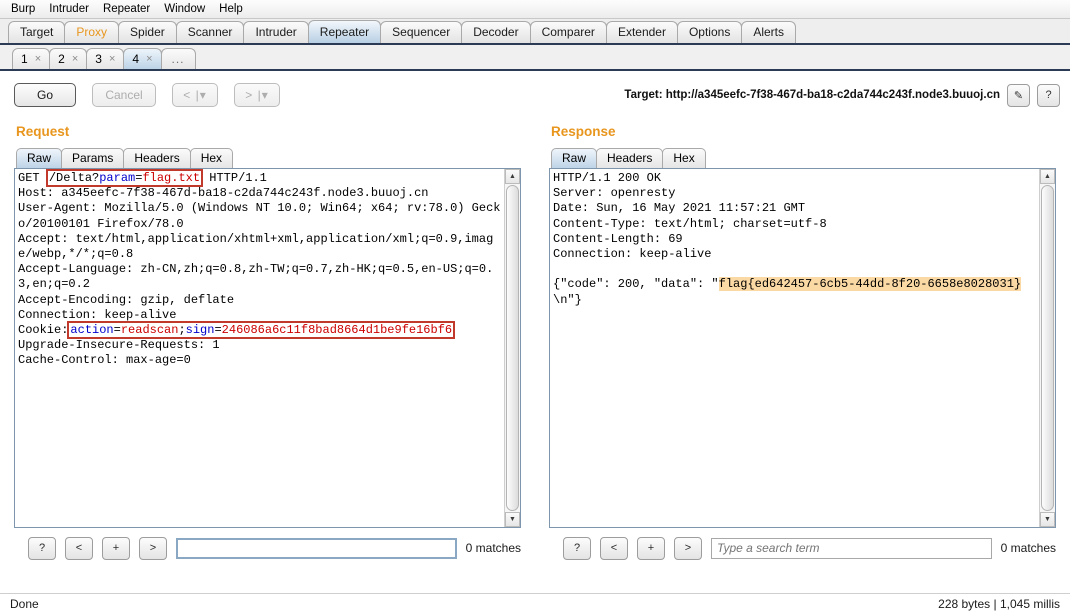 This screenshot has height=615, width=1070. I want to click on menu-item-repeater: Repeater, so click(126, 9).